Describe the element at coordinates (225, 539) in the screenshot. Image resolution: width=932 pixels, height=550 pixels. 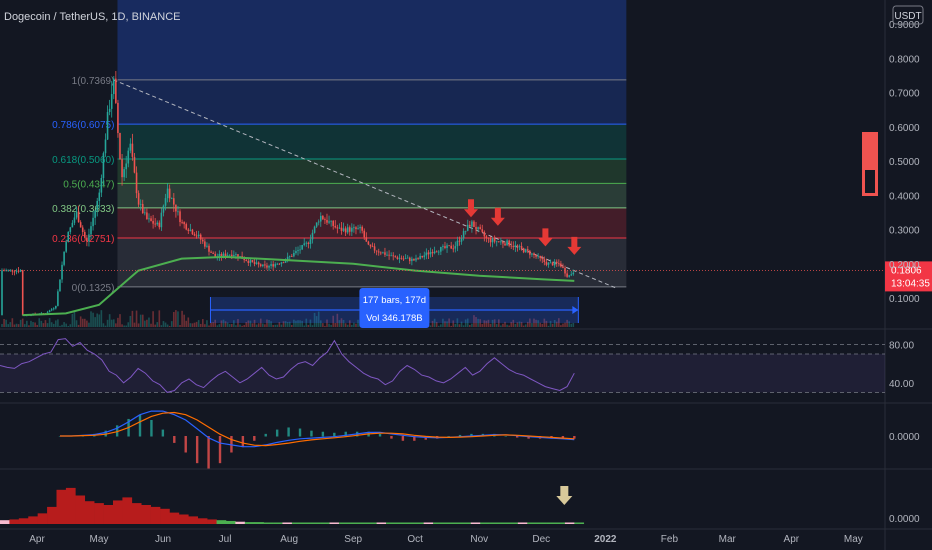
I see `time-axis-label: Jul` at that location.